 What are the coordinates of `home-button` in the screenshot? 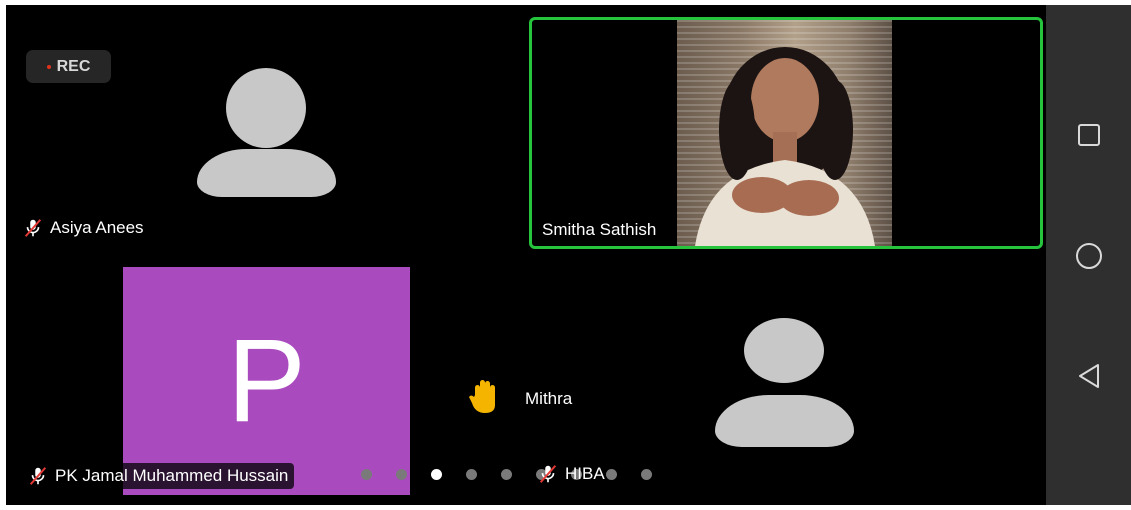 It's located at (1088, 256).